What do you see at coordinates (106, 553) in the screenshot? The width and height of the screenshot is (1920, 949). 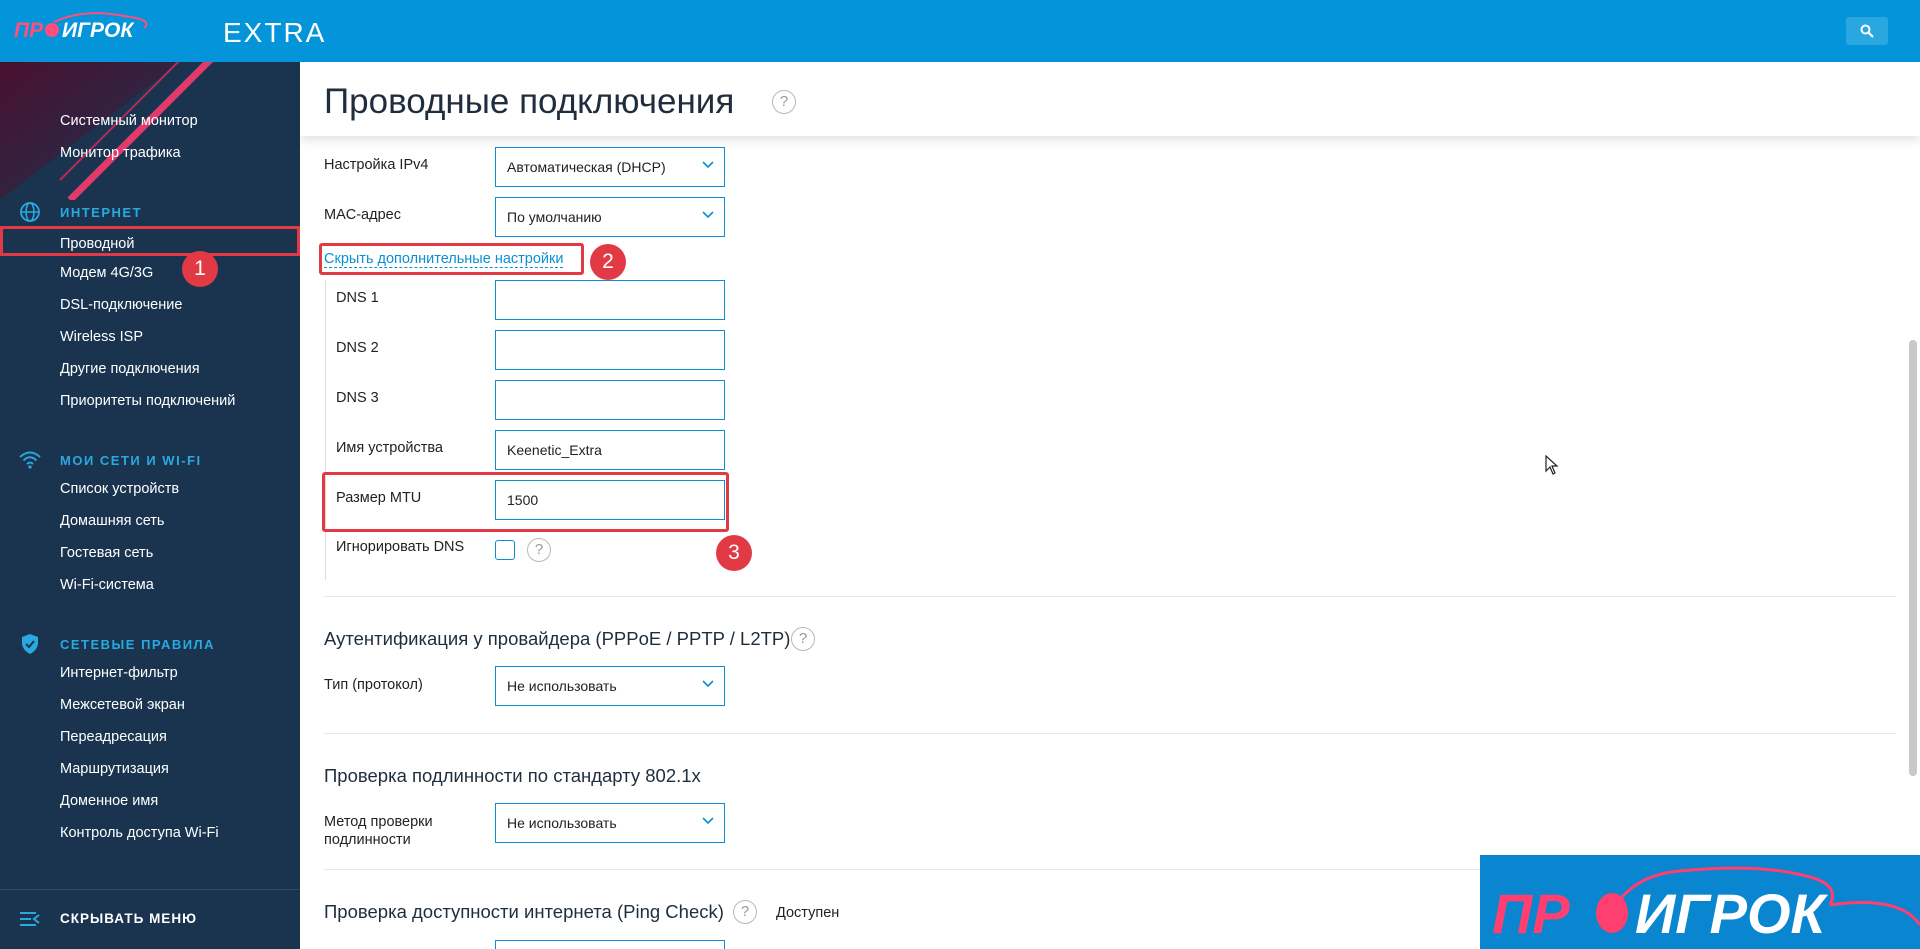 I see `sidebar-item-guest-network: Гостевая сеть` at bounding box center [106, 553].